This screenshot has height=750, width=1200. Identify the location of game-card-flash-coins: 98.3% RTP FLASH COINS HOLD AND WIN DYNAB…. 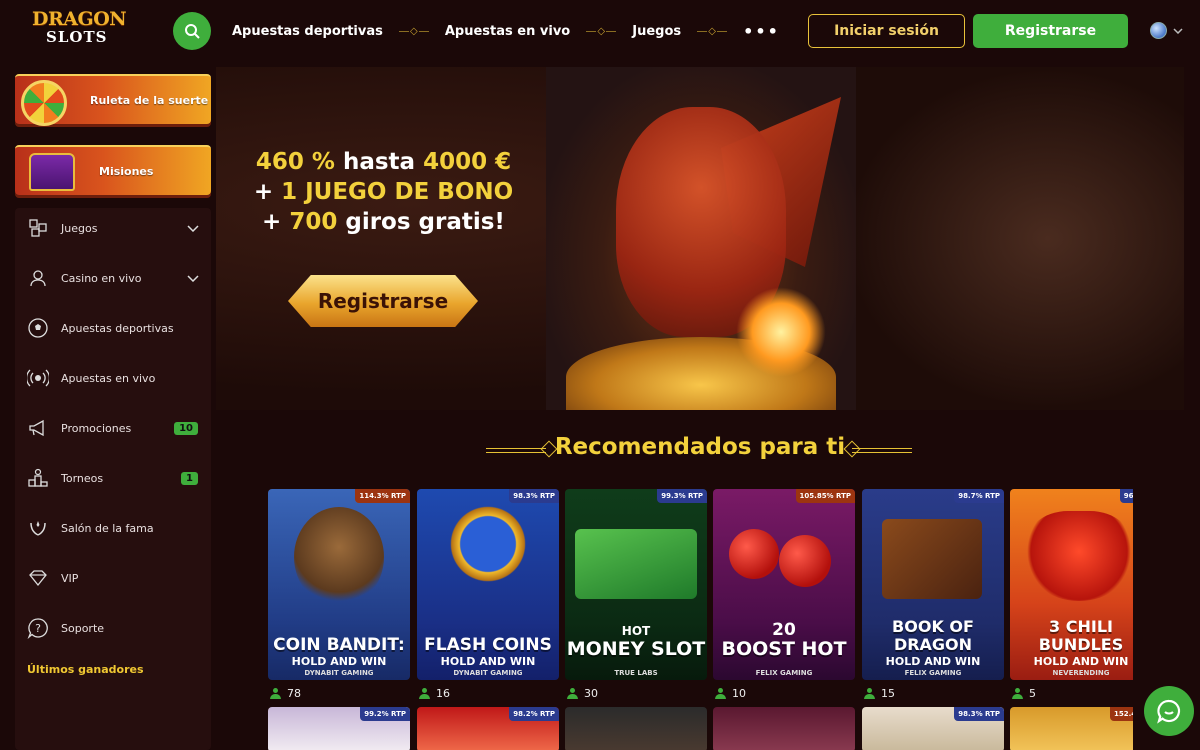
(488, 584).